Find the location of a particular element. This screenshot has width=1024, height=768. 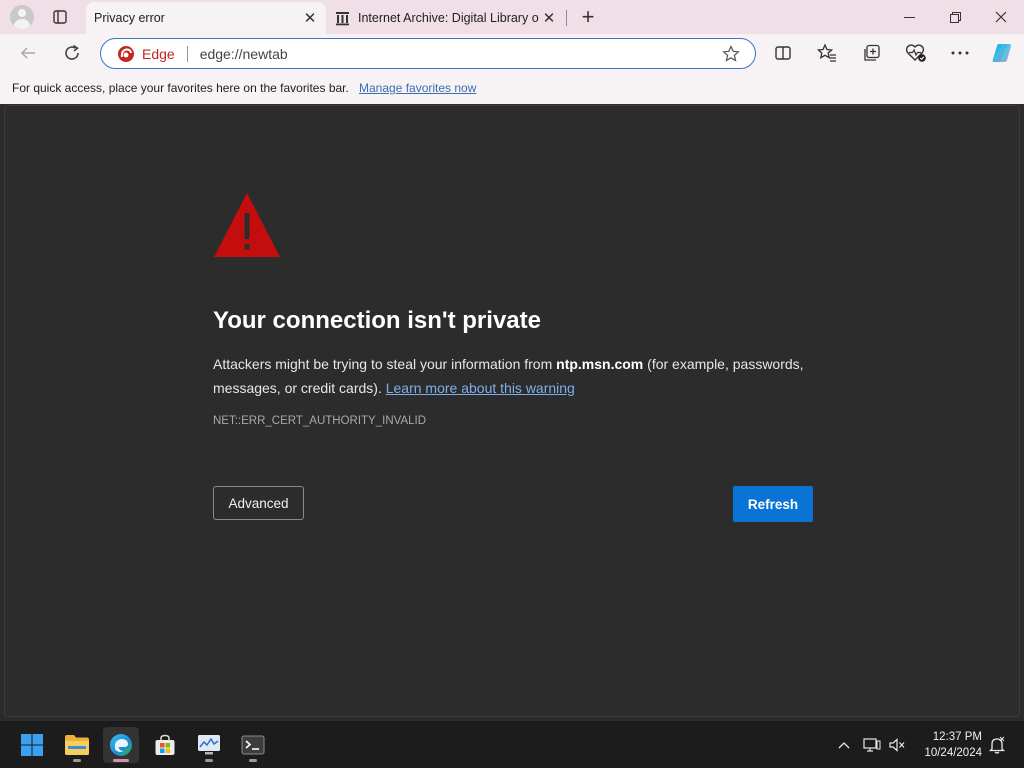

microsoft-store-taskbar-button is located at coordinates (165, 745).